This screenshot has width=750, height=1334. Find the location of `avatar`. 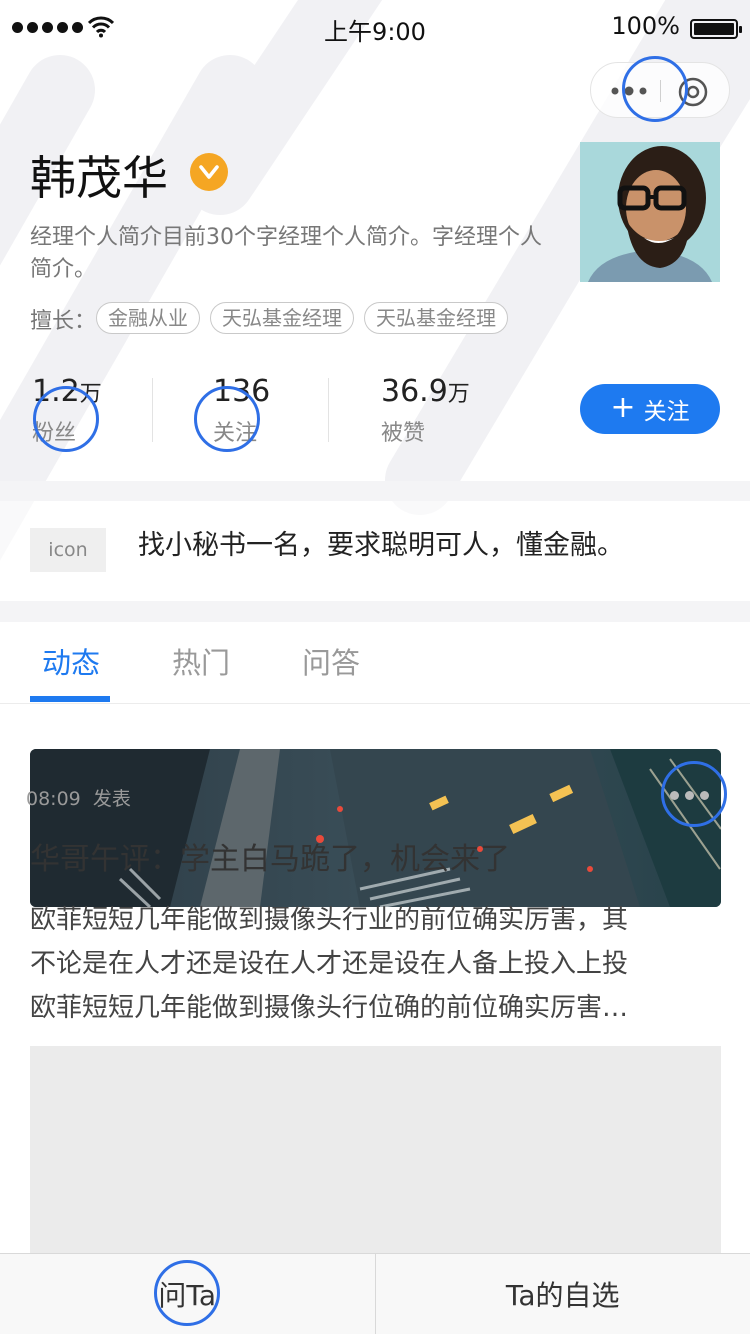

avatar is located at coordinates (650, 212).